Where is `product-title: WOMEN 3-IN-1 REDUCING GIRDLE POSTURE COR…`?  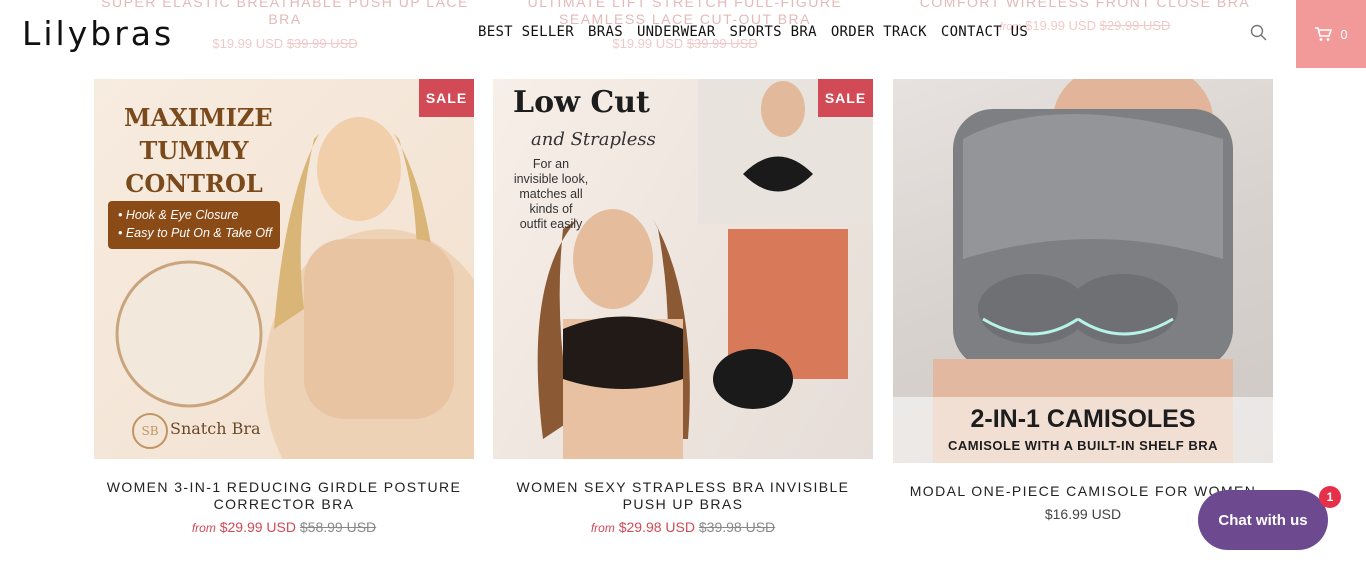 product-title: WOMEN 3-IN-1 REDUCING GIRDLE POSTURE COR… is located at coordinates (284, 496).